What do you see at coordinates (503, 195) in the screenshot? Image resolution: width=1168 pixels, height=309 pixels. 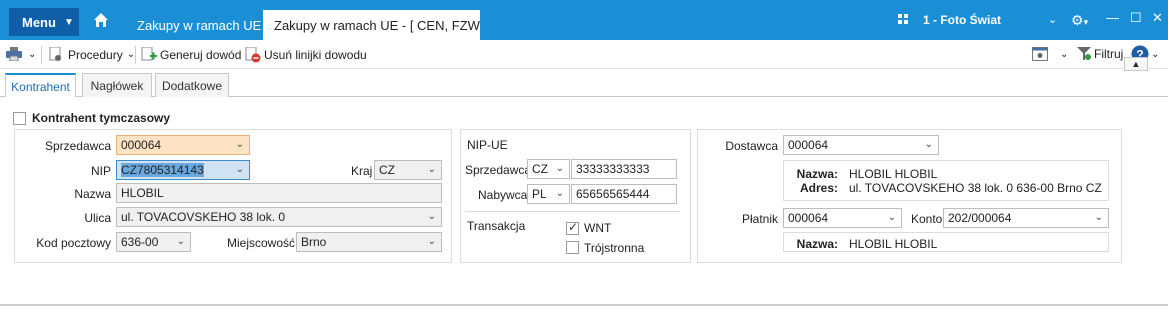 I see `nabywca-label: Nabywca` at bounding box center [503, 195].